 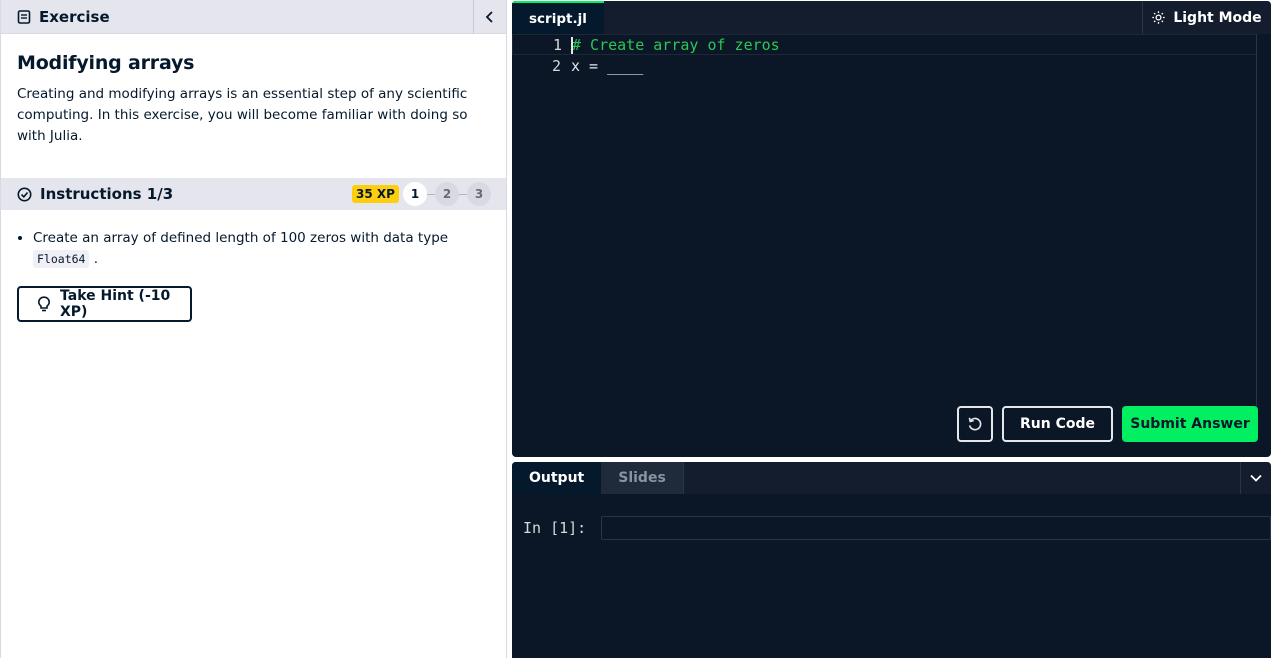 What do you see at coordinates (676, 44) in the screenshot?
I see `code-text: # Create array of zeros` at bounding box center [676, 44].